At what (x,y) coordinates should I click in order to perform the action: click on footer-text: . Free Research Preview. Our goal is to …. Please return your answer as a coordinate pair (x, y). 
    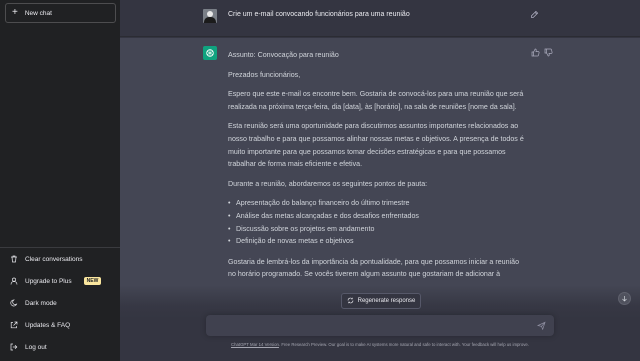
    Looking at the image, I should click on (403, 344).